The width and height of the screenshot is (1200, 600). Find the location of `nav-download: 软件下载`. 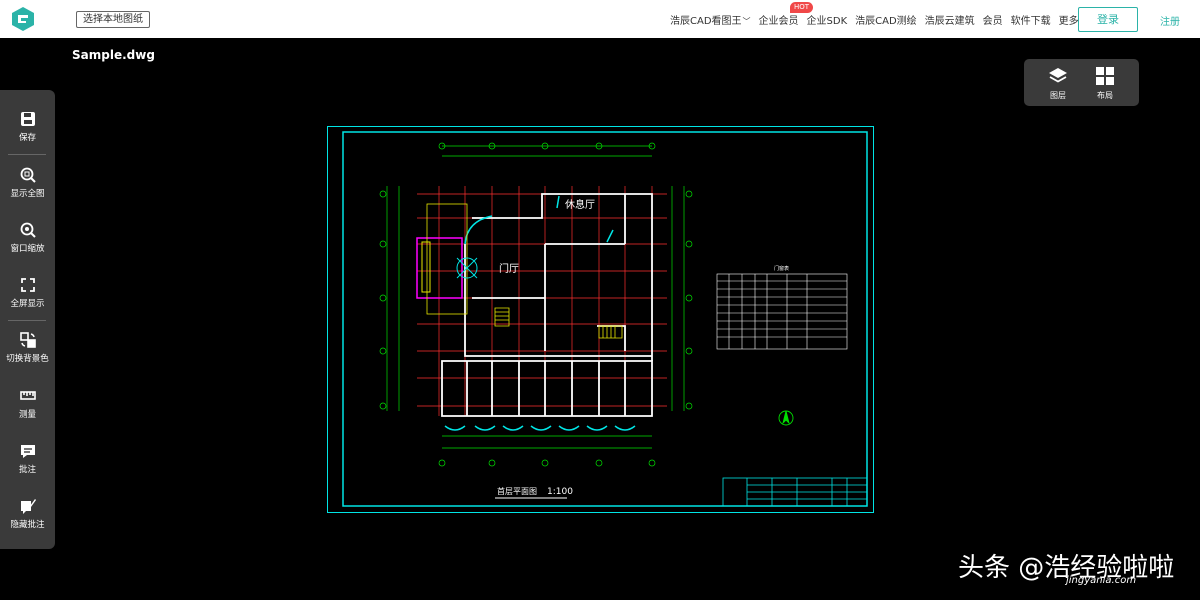

nav-download: 软件下载 is located at coordinates (1031, 19).